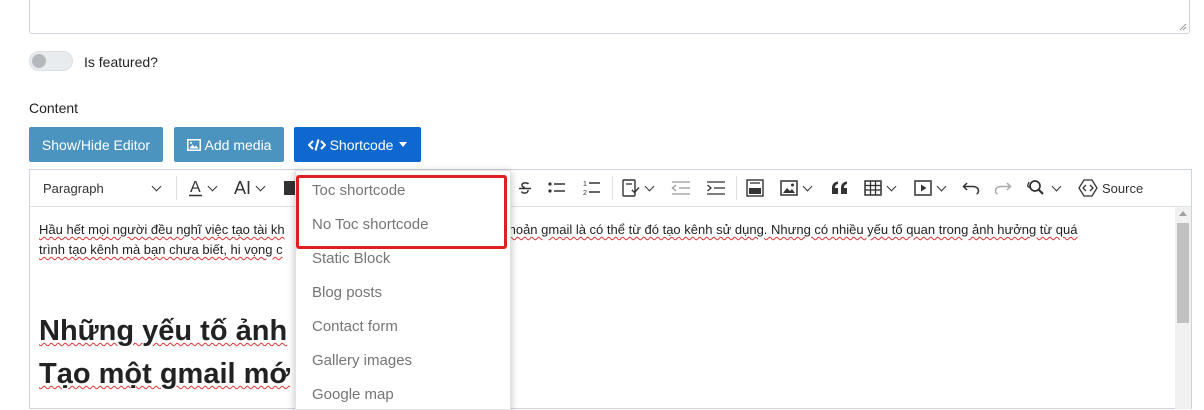 The height and width of the screenshot is (410, 1204). I want to click on insert-table-dropdown, so click(880, 188).